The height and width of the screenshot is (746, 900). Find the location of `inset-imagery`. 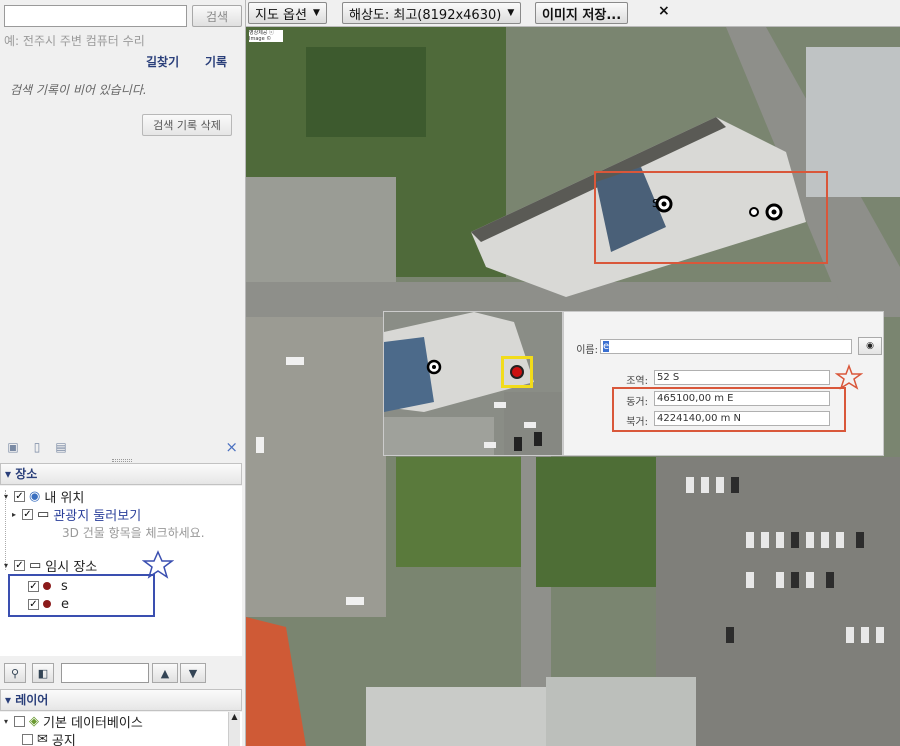

inset-imagery is located at coordinates (473, 383).